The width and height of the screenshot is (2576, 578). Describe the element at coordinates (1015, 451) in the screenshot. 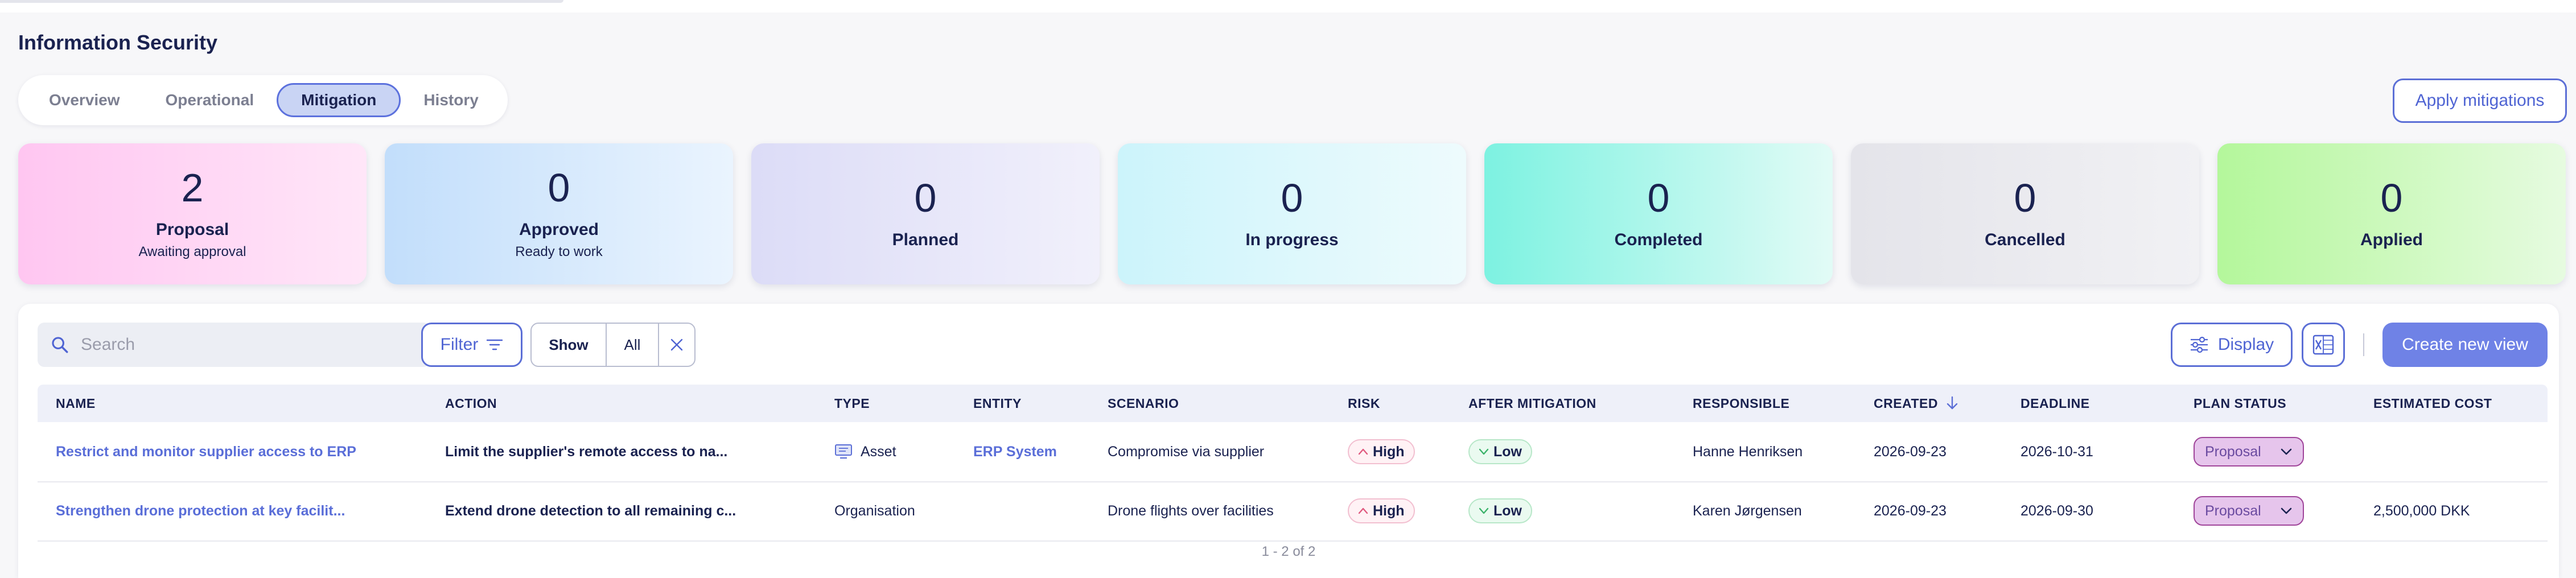

I see `row-entity-link: ERP System` at that location.